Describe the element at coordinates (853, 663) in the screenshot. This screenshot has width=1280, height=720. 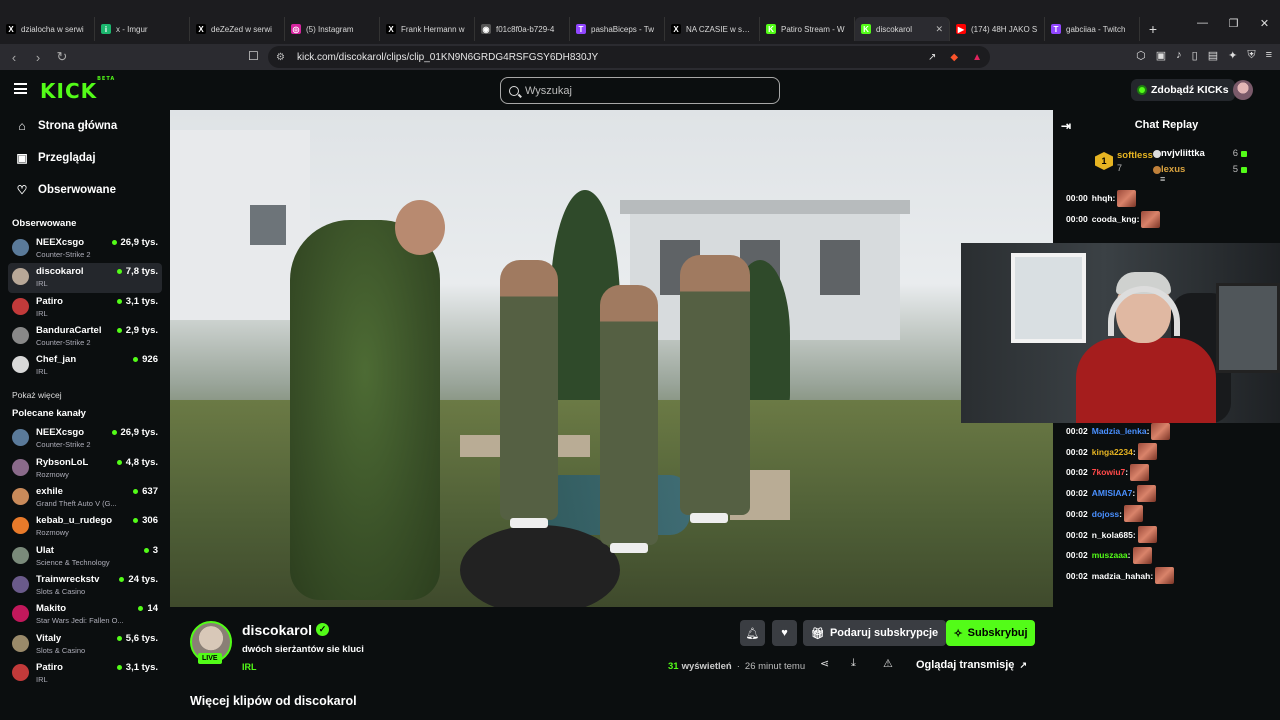
I see `download-icon: ⤓` at that location.